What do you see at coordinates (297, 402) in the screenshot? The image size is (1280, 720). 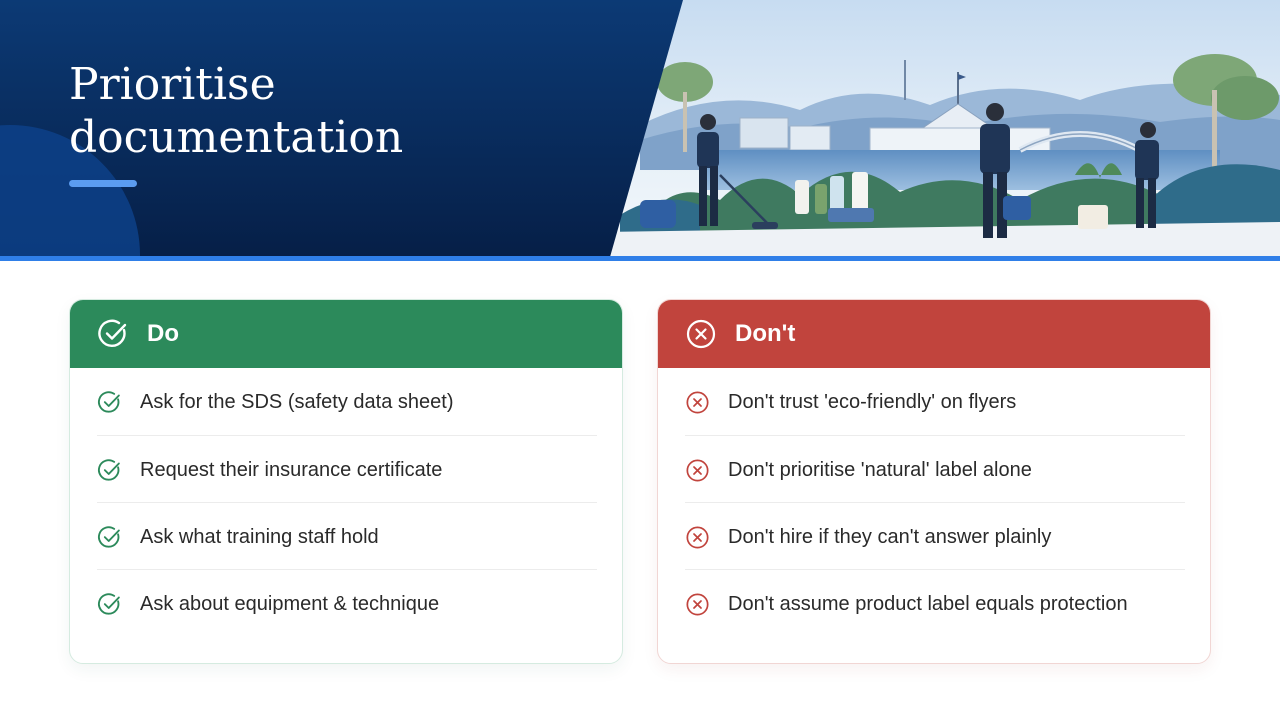 I see `do-item-text: Ask for the SDS (safety data sheet)` at bounding box center [297, 402].